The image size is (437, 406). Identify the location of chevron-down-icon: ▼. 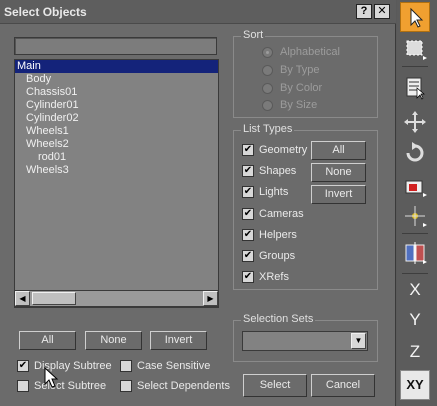
(358, 341).